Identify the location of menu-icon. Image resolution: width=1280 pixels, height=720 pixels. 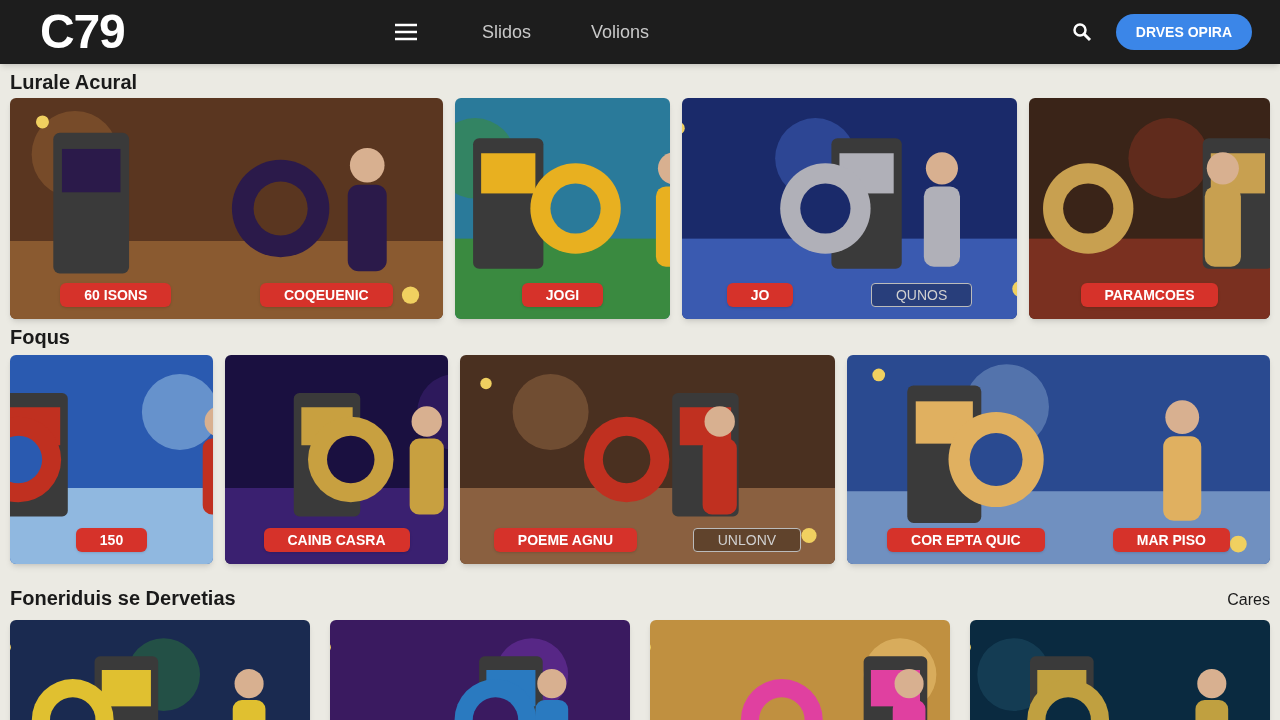
(406, 32).